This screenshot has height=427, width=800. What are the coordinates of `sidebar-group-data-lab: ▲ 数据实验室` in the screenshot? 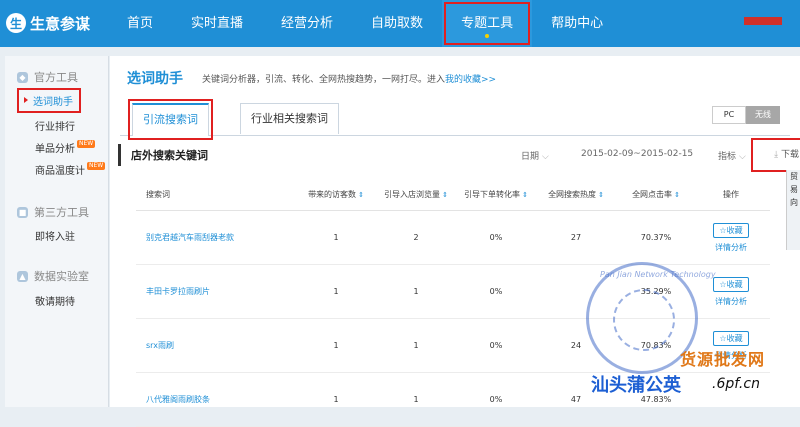 It's located at (53, 276).